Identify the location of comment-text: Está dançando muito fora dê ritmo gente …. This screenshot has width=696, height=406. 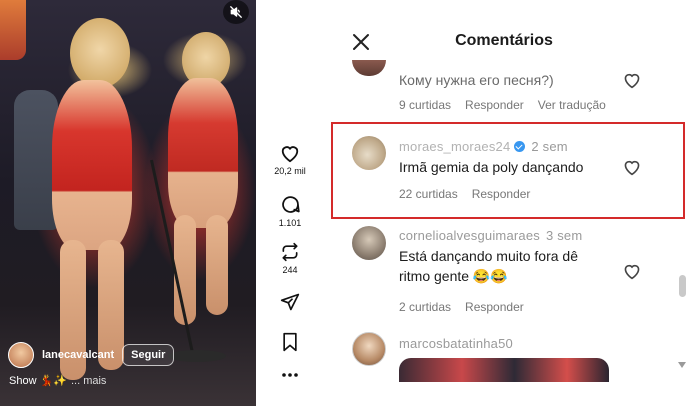
(489, 266).